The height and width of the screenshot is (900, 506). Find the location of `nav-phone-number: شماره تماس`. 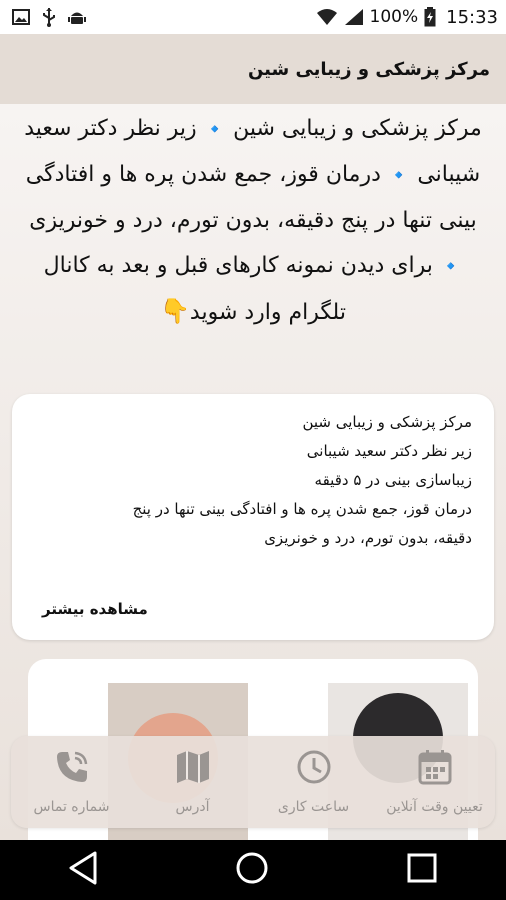

nav-phone-number: شماره تماس is located at coordinates (71, 782).